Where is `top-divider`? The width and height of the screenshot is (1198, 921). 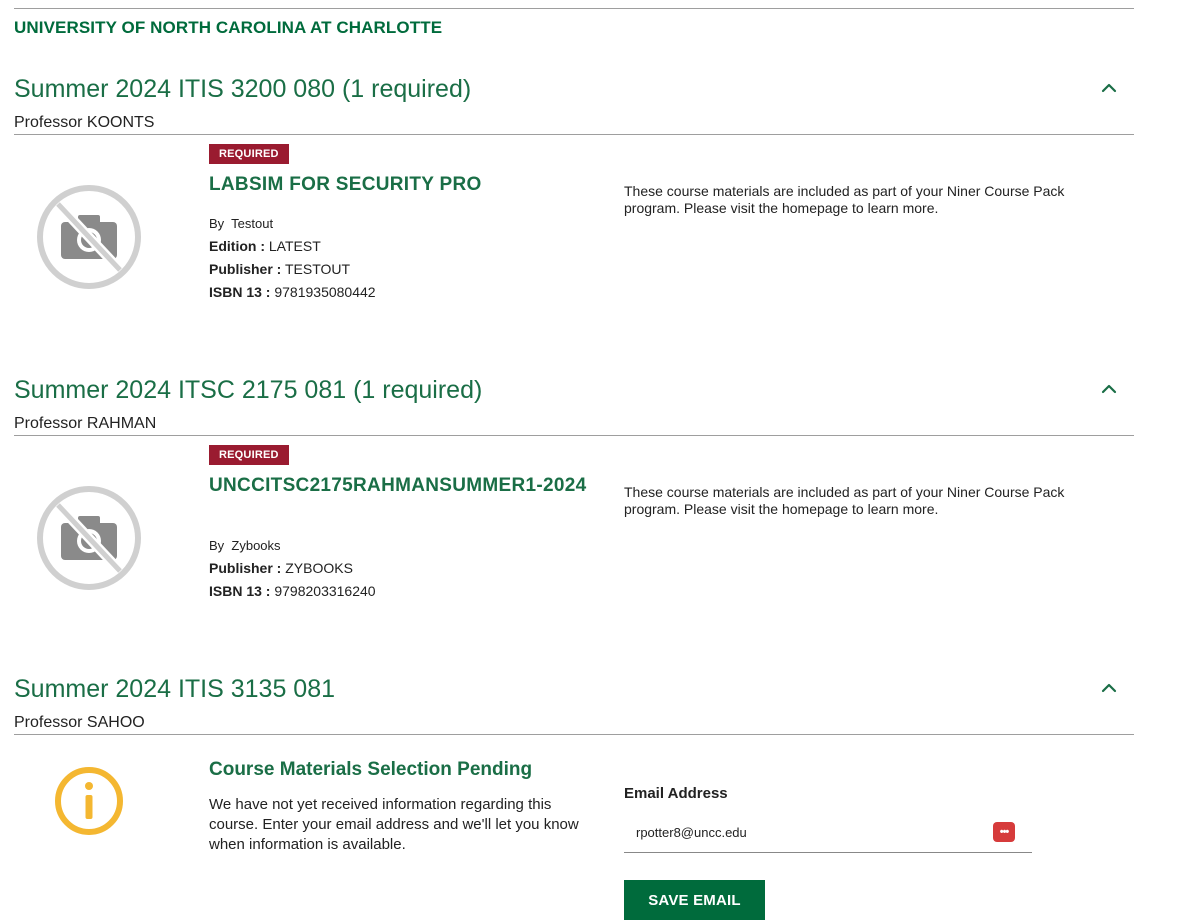 top-divider is located at coordinates (574, 8).